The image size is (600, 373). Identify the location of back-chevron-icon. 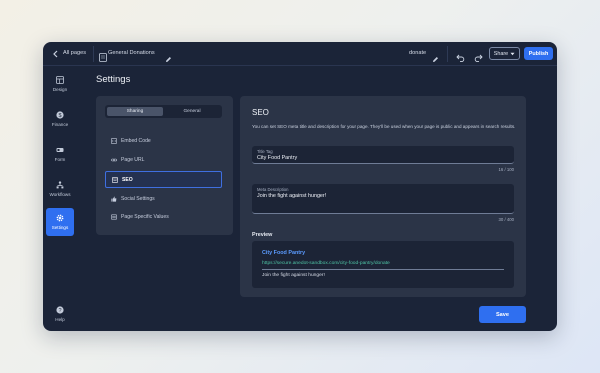
(56, 54).